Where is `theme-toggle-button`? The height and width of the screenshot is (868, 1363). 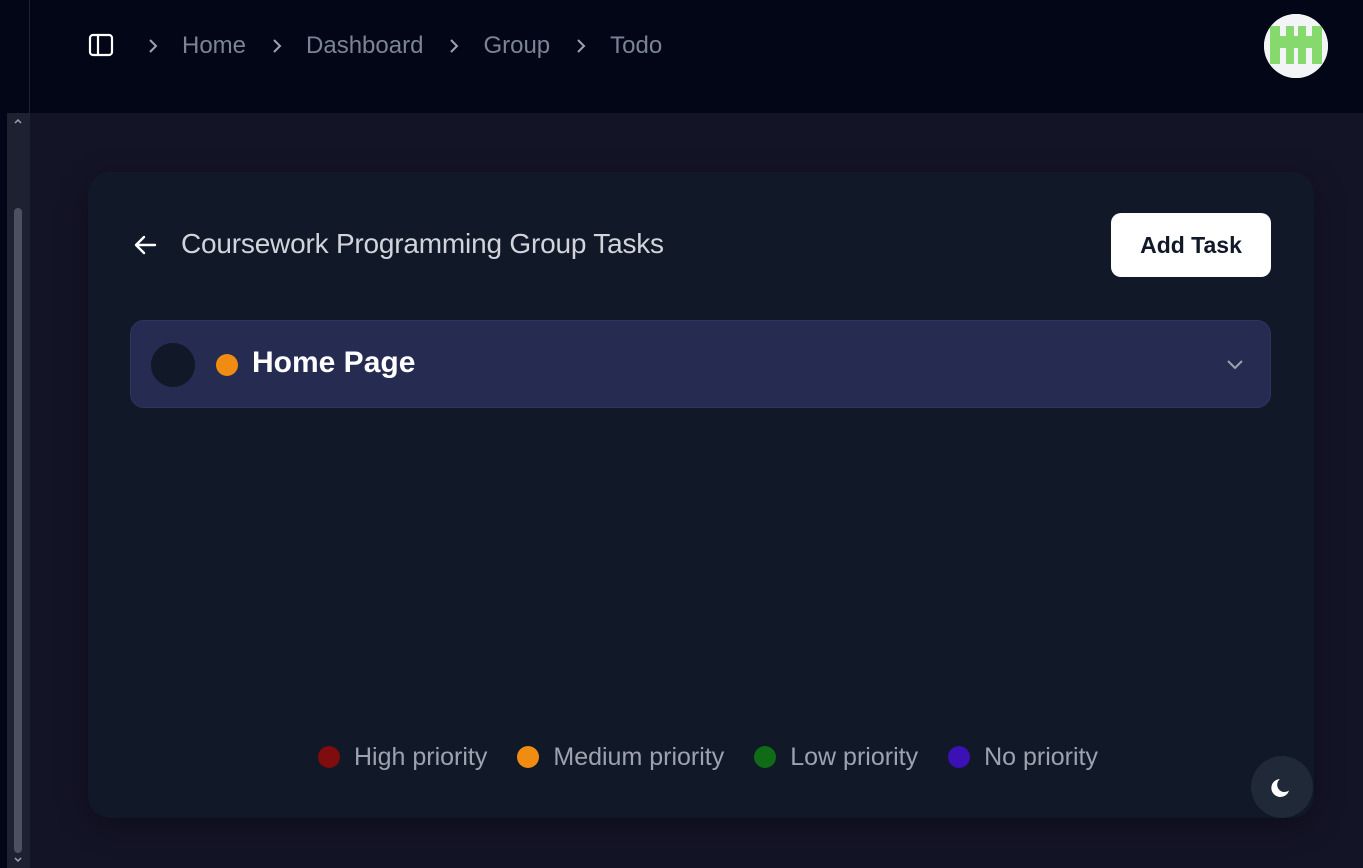
theme-toggle-button is located at coordinates (1282, 787).